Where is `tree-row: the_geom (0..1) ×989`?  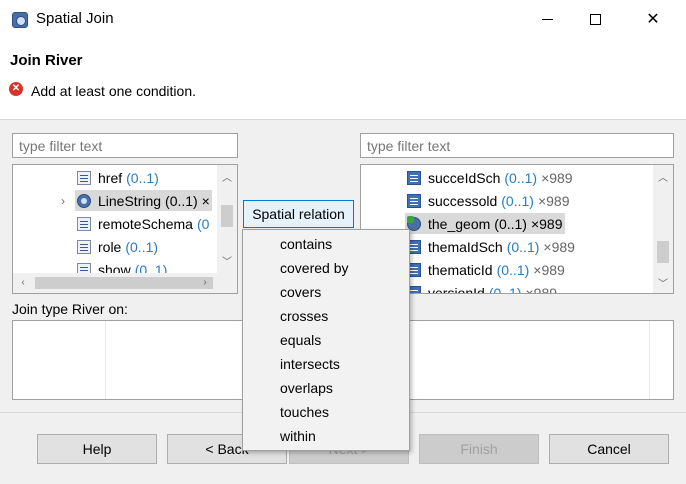 tree-row: the_geom (0..1) ×989 is located at coordinates (485, 223).